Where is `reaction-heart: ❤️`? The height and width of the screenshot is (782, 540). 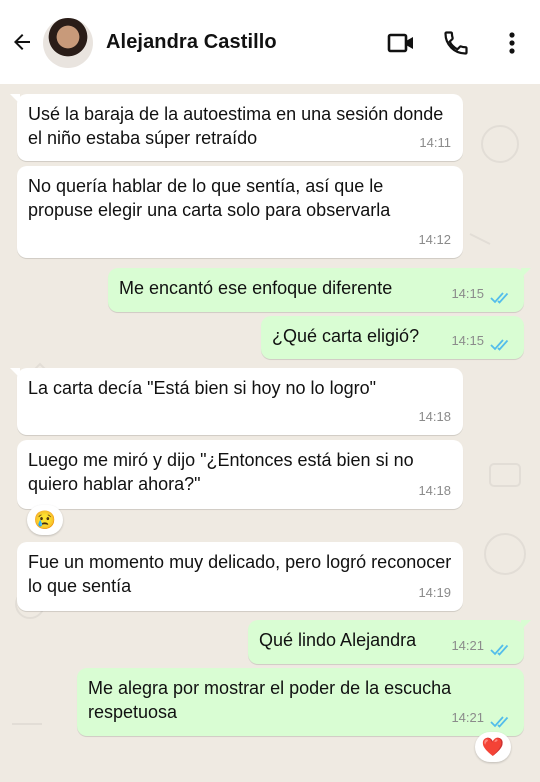 reaction-heart: ❤️ is located at coordinates (493, 747).